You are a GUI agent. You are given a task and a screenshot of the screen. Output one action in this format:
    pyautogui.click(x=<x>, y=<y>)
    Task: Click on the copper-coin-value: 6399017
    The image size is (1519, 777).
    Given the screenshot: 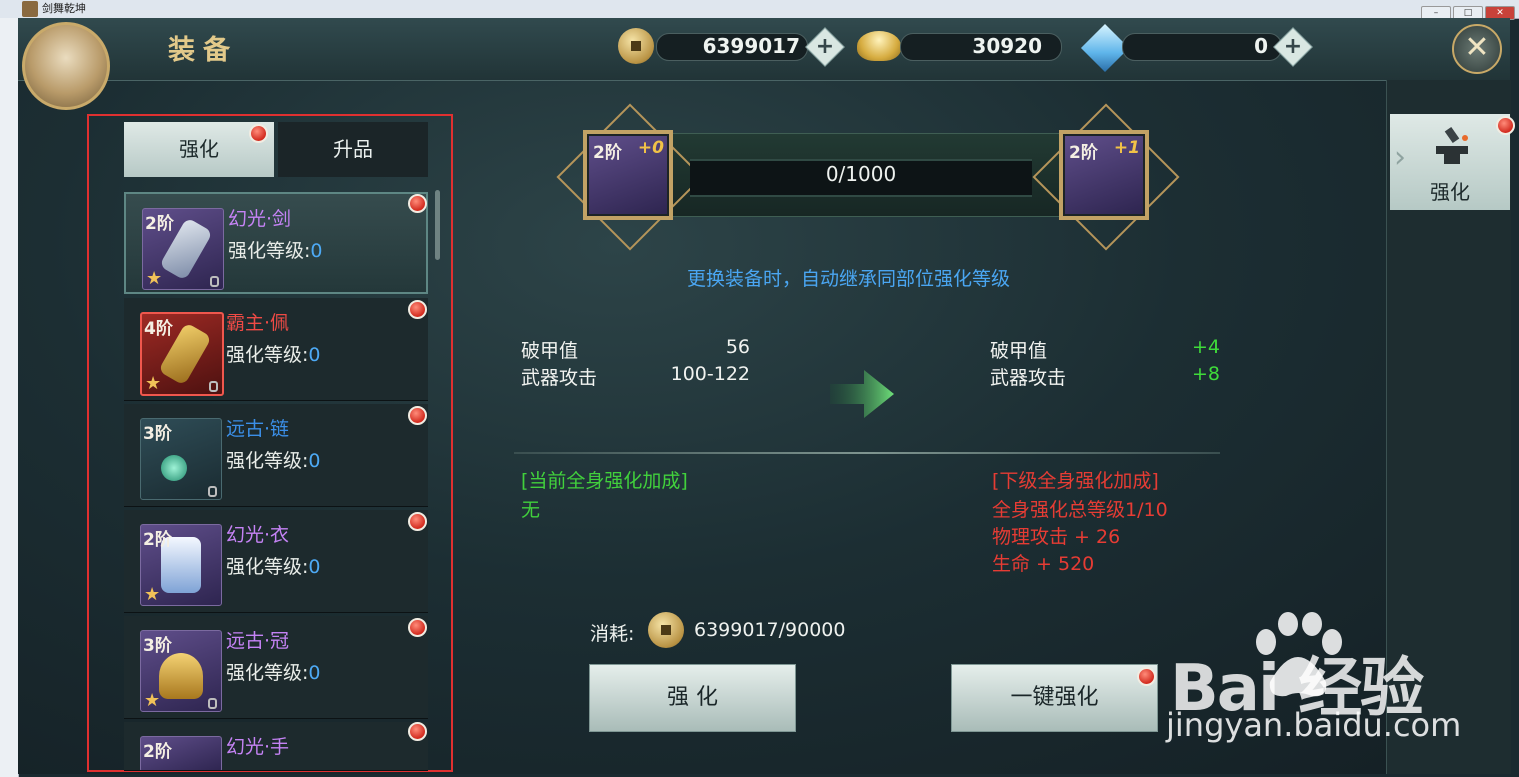 What is the action you would take?
    pyautogui.click(x=751, y=46)
    